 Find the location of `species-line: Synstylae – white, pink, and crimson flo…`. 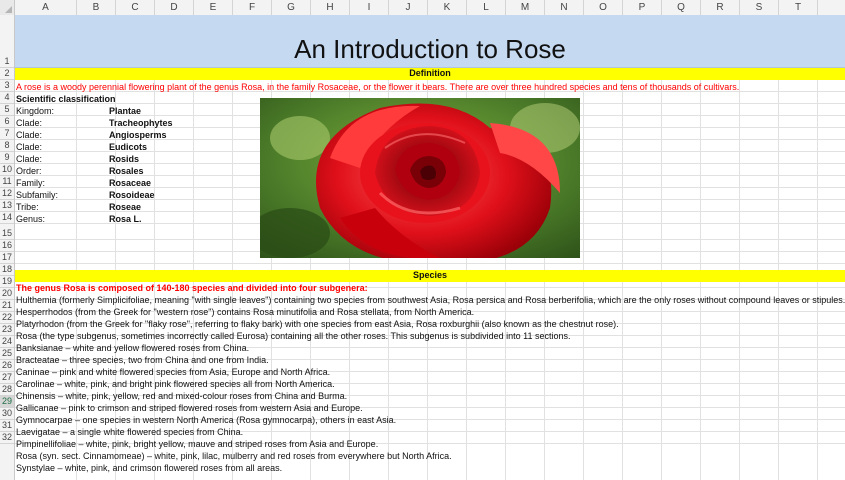

species-line: Synstylae – white, pink, and crimson flo… is located at coordinates (149, 468).